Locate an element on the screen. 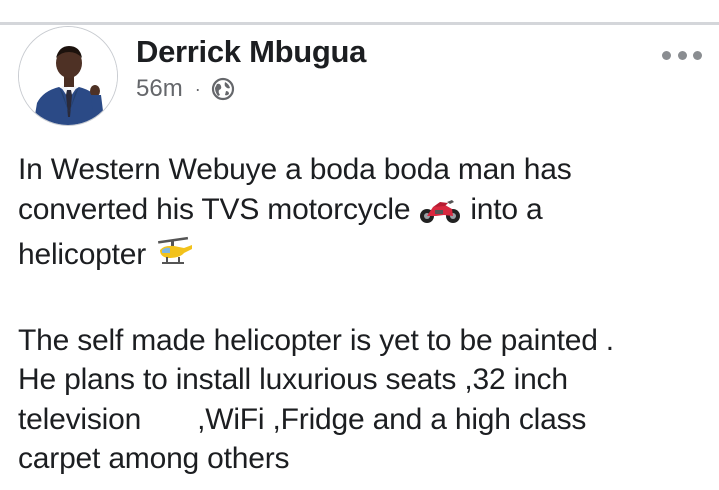 The image size is (719, 490). globe-icon is located at coordinates (223, 89).